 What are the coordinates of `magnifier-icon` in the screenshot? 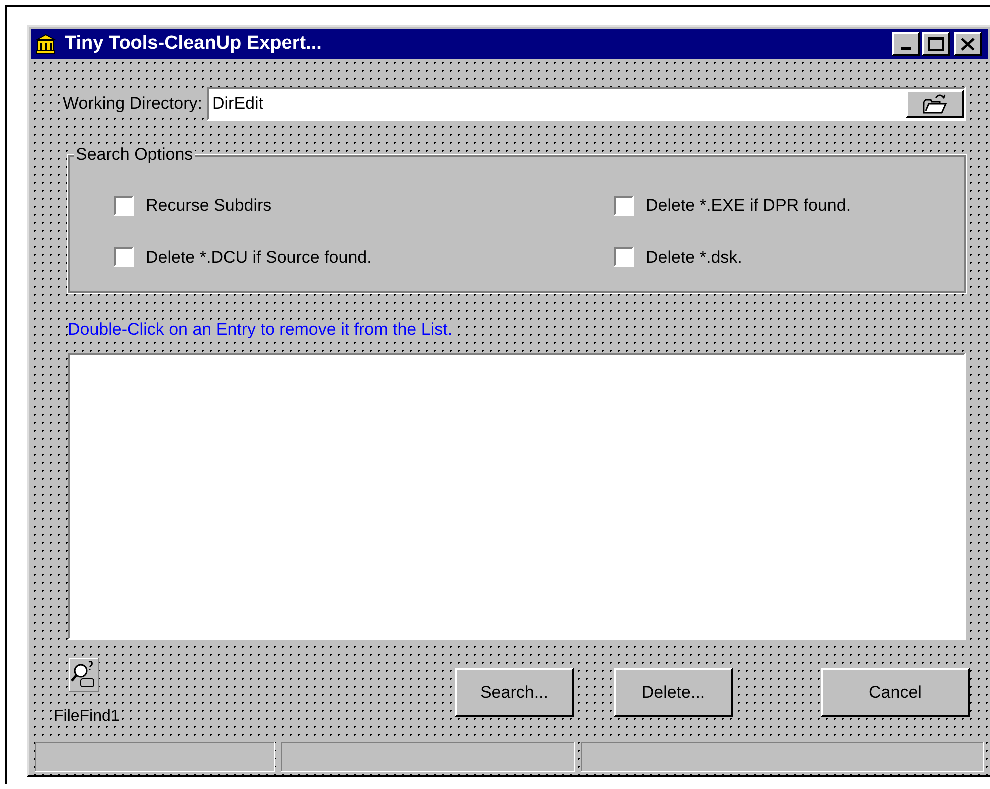 It's located at (84, 675).